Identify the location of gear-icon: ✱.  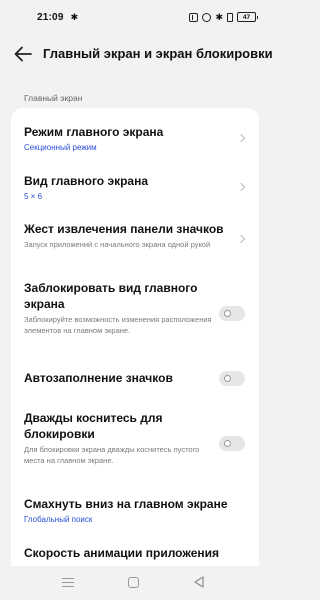
(74, 16).